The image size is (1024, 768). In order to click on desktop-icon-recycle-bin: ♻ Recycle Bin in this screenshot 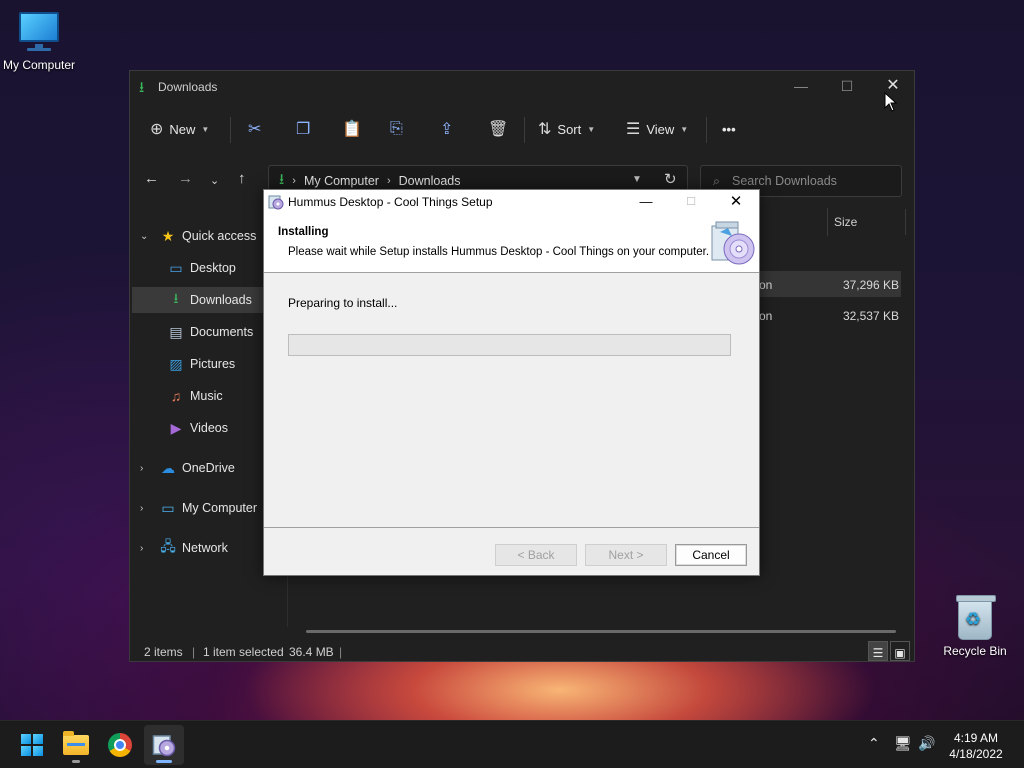, I will do `click(975, 626)`.